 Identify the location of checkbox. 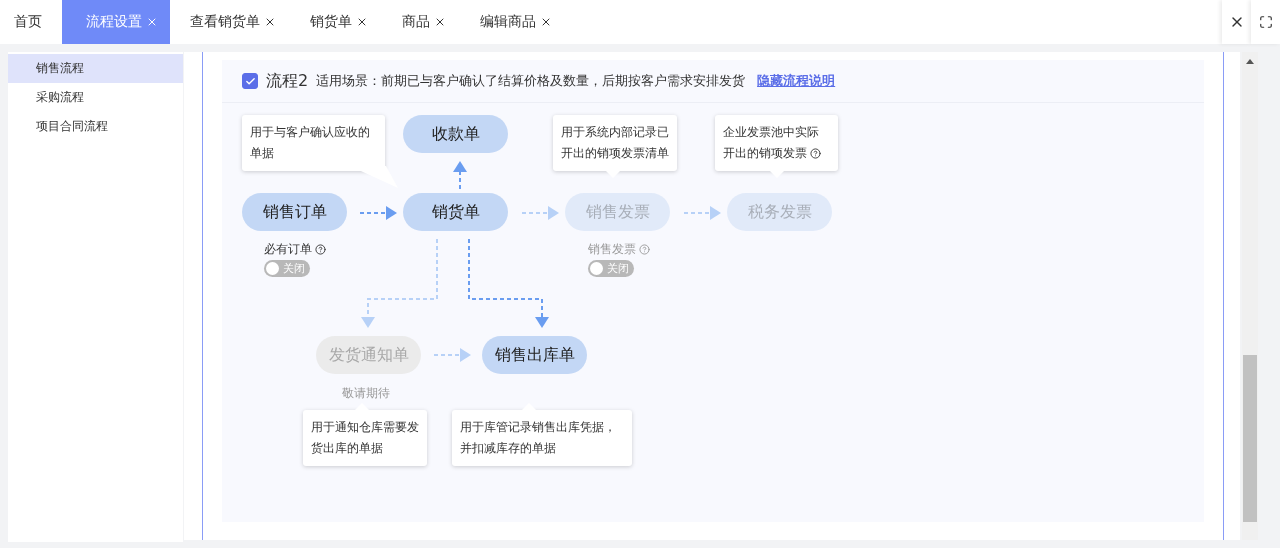
(250, 81).